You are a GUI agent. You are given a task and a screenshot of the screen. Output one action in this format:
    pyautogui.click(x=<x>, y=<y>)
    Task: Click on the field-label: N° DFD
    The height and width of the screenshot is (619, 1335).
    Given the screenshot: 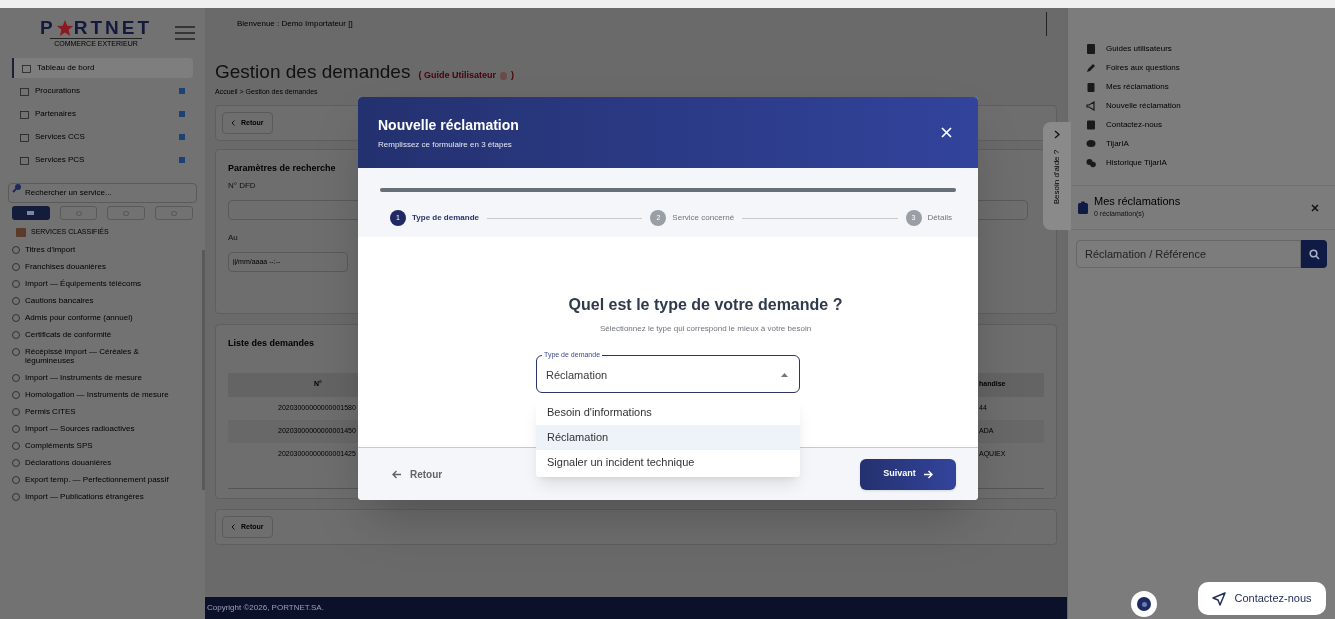 What is the action you would take?
    pyautogui.click(x=242, y=185)
    